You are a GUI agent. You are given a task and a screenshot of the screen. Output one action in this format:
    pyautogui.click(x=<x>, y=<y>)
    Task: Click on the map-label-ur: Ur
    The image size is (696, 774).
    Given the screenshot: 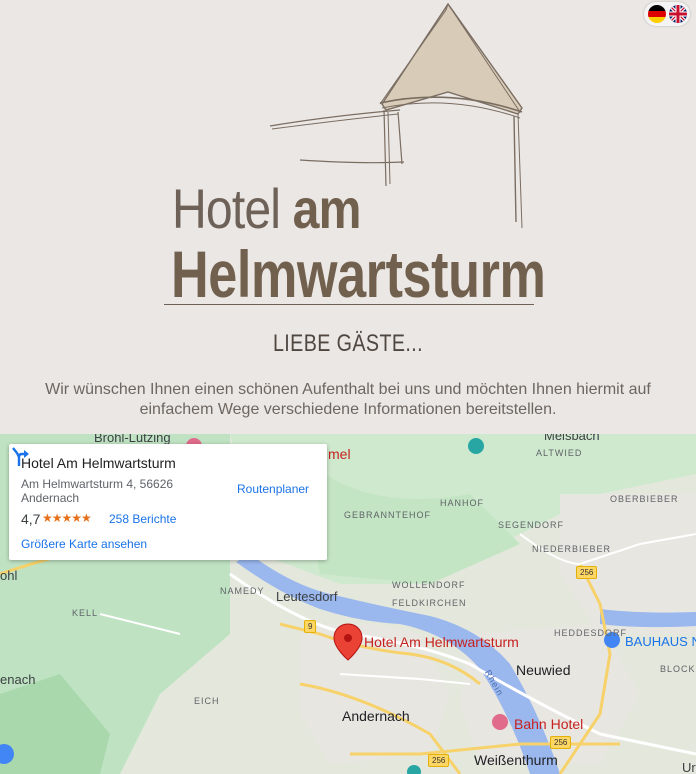 What is the action you would take?
    pyautogui.click(x=689, y=767)
    